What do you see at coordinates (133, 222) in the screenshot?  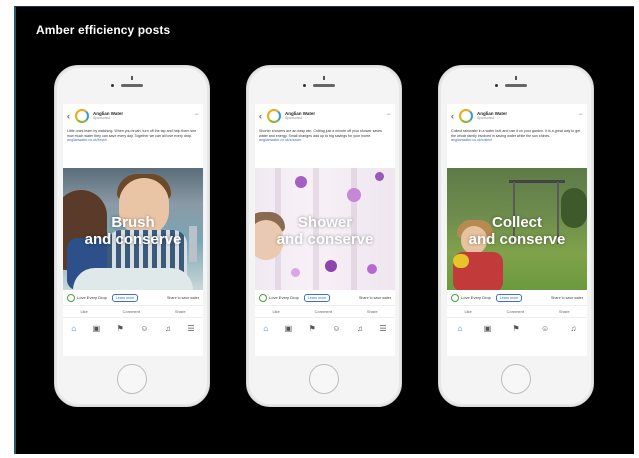 I see `headline-line-1: Brush` at bounding box center [133, 222].